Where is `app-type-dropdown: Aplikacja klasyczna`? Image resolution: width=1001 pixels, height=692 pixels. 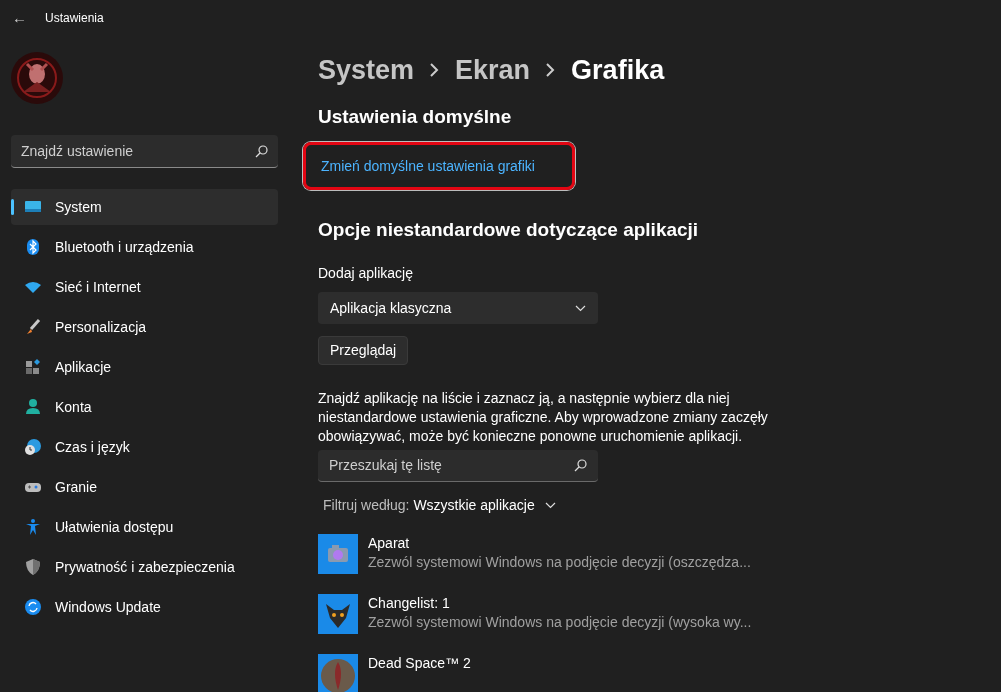
app-type-dropdown: Aplikacja klasyczna is located at coordinates (458, 308).